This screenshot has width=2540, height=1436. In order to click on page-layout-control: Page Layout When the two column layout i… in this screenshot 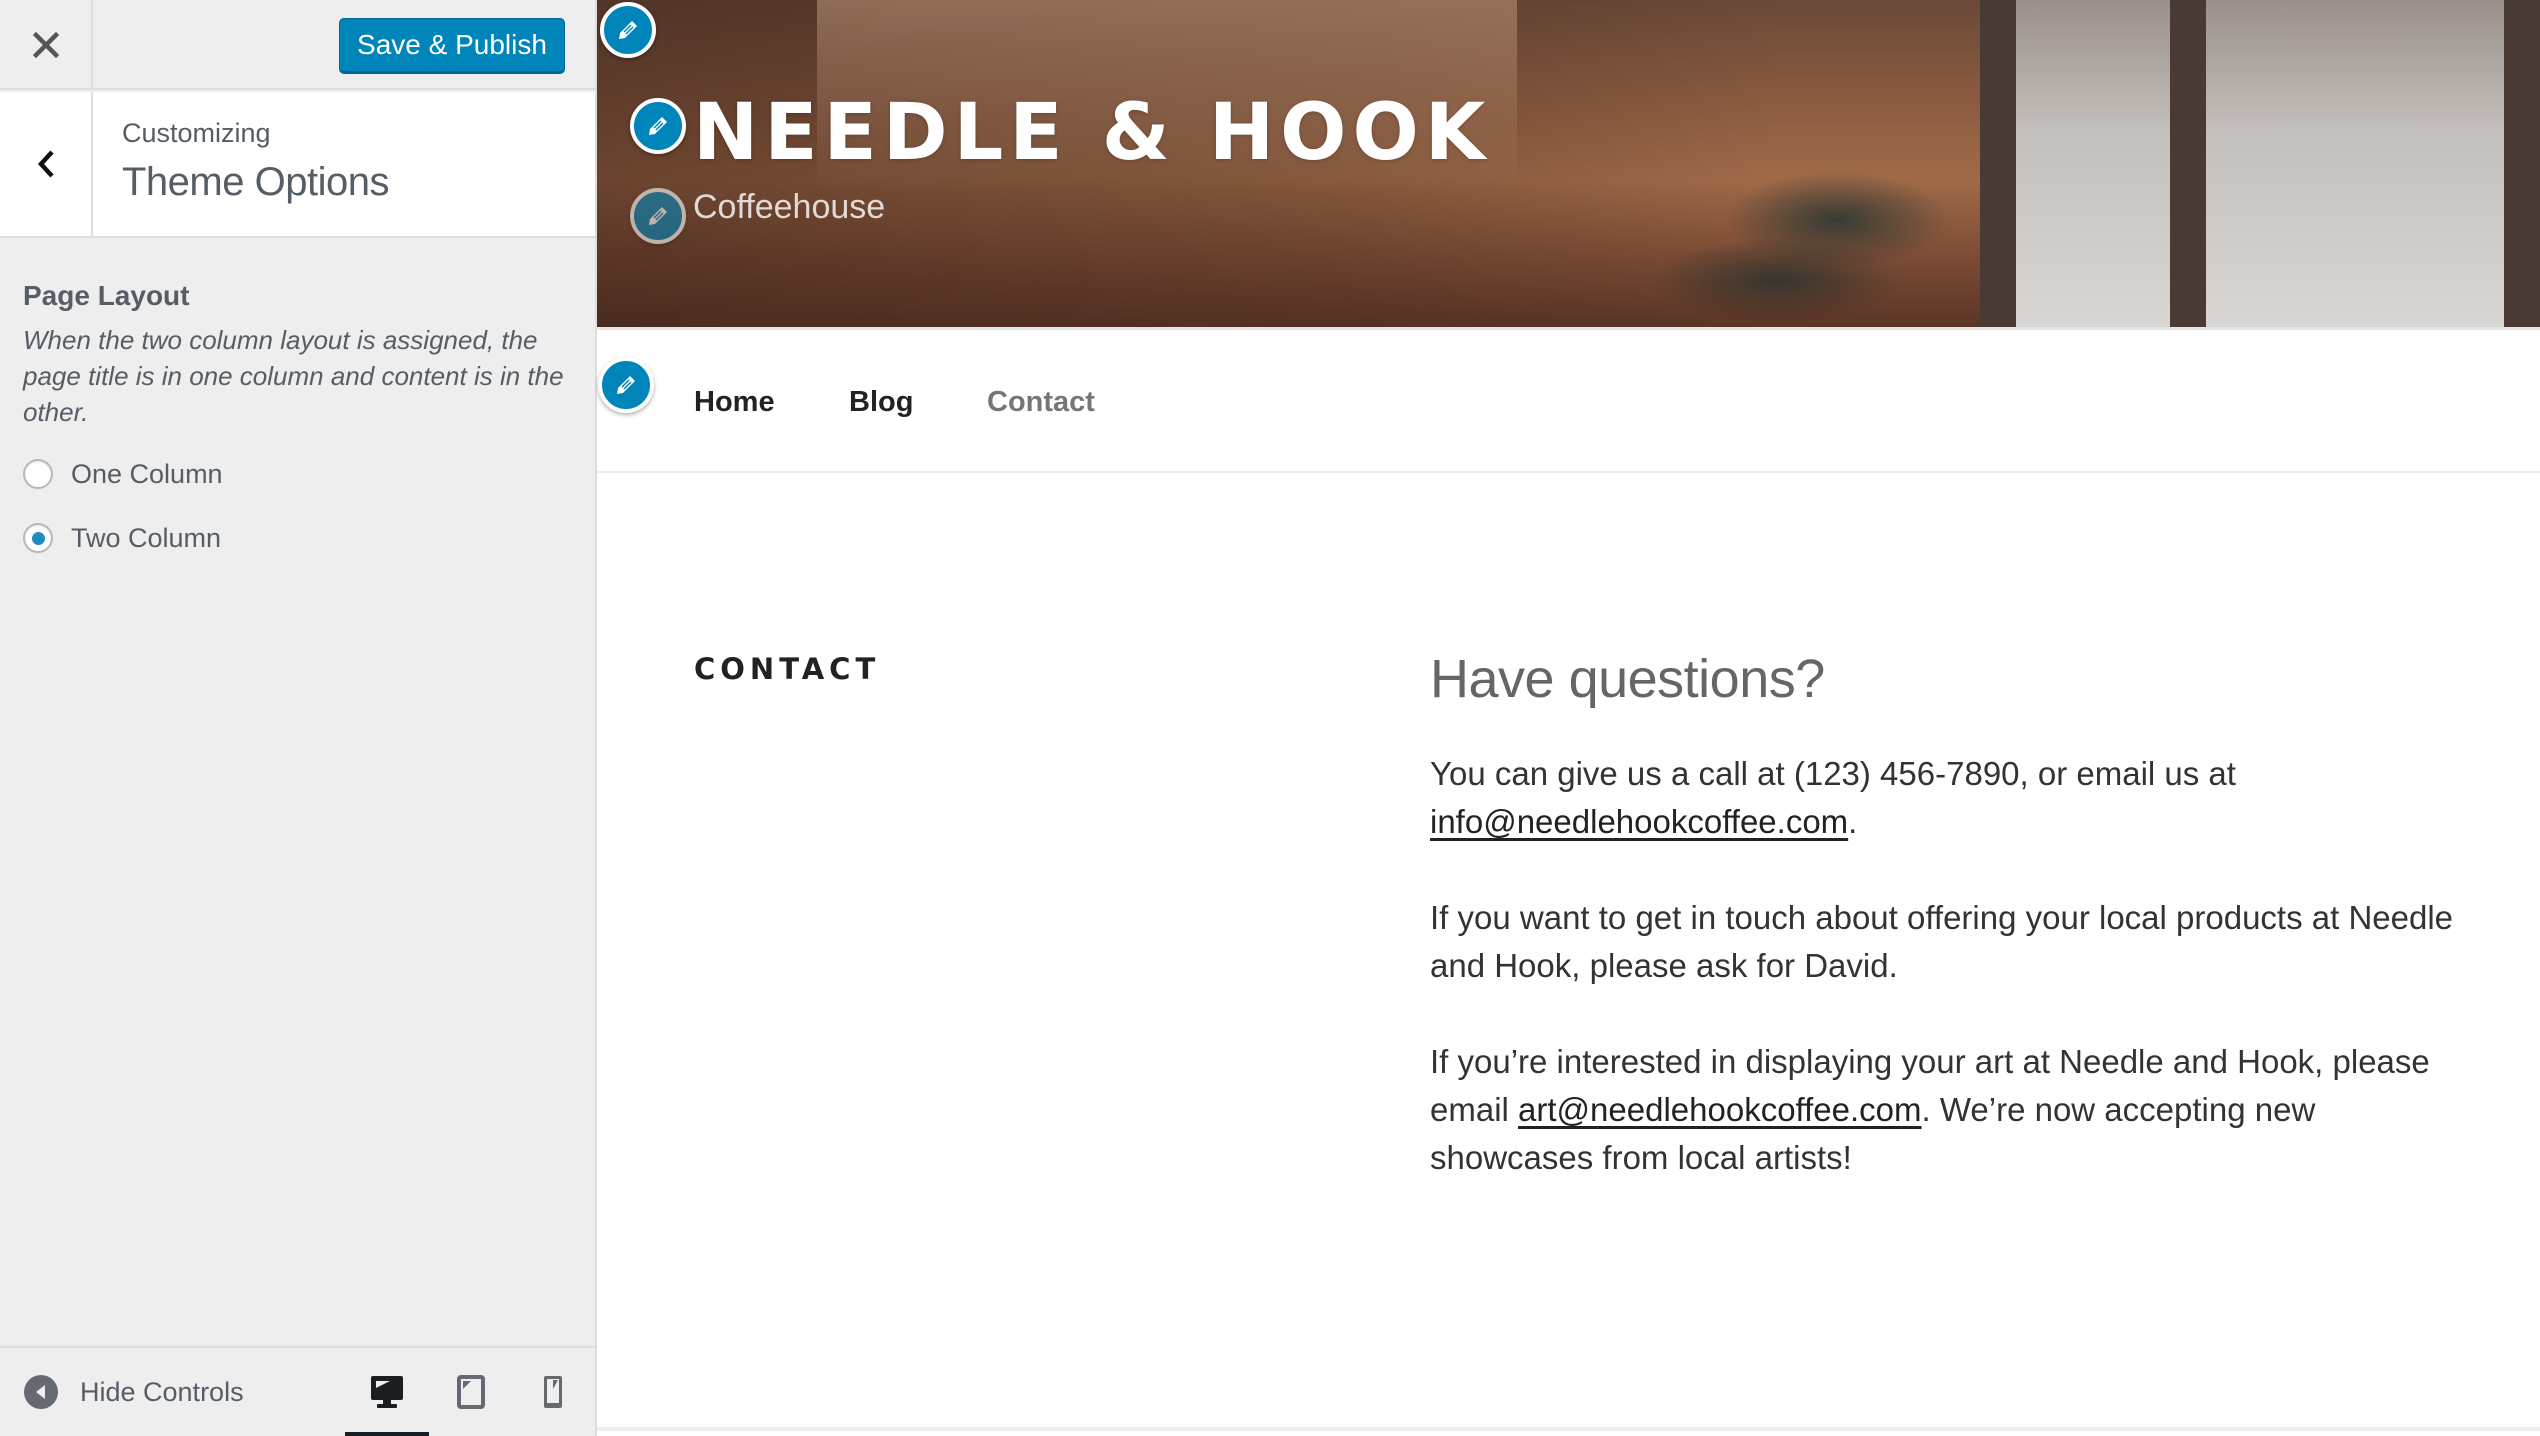, I will do `click(303, 419)`.